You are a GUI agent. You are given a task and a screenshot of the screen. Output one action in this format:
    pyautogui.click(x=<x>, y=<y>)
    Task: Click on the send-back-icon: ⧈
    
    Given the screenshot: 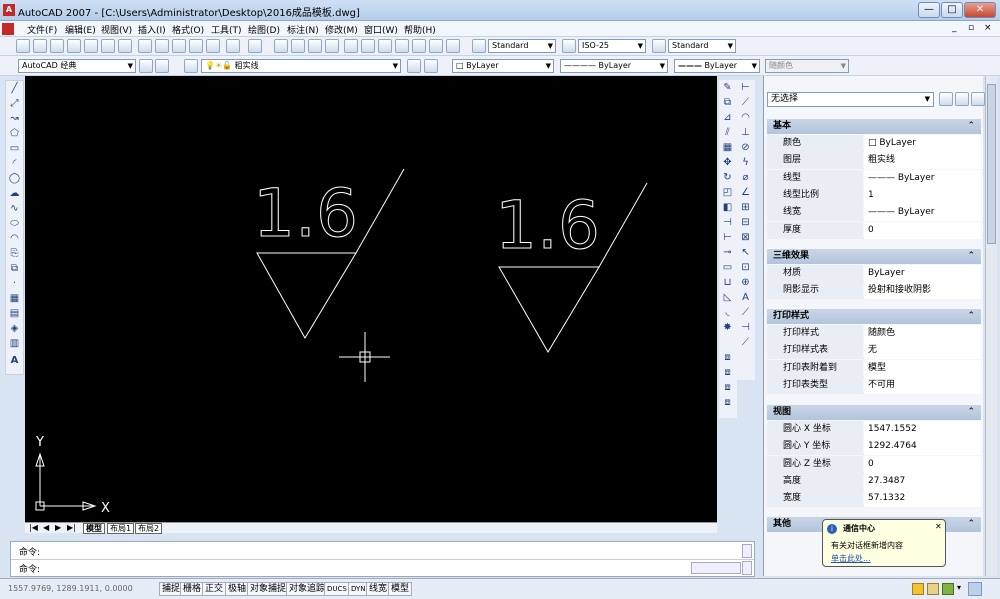 What is the action you would take?
    pyautogui.click(x=727, y=388)
    